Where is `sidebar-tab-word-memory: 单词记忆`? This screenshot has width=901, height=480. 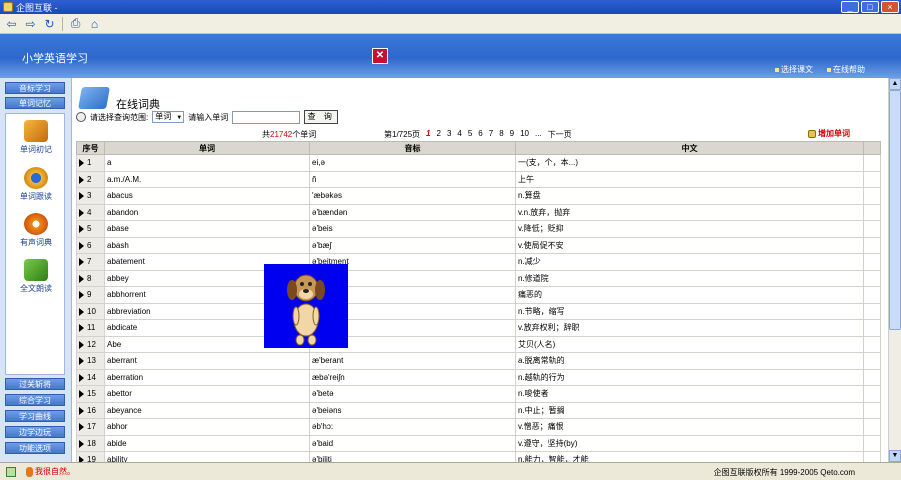 sidebar-tab-word-memory: 单词记忆 is located at coordinates (35, 103).